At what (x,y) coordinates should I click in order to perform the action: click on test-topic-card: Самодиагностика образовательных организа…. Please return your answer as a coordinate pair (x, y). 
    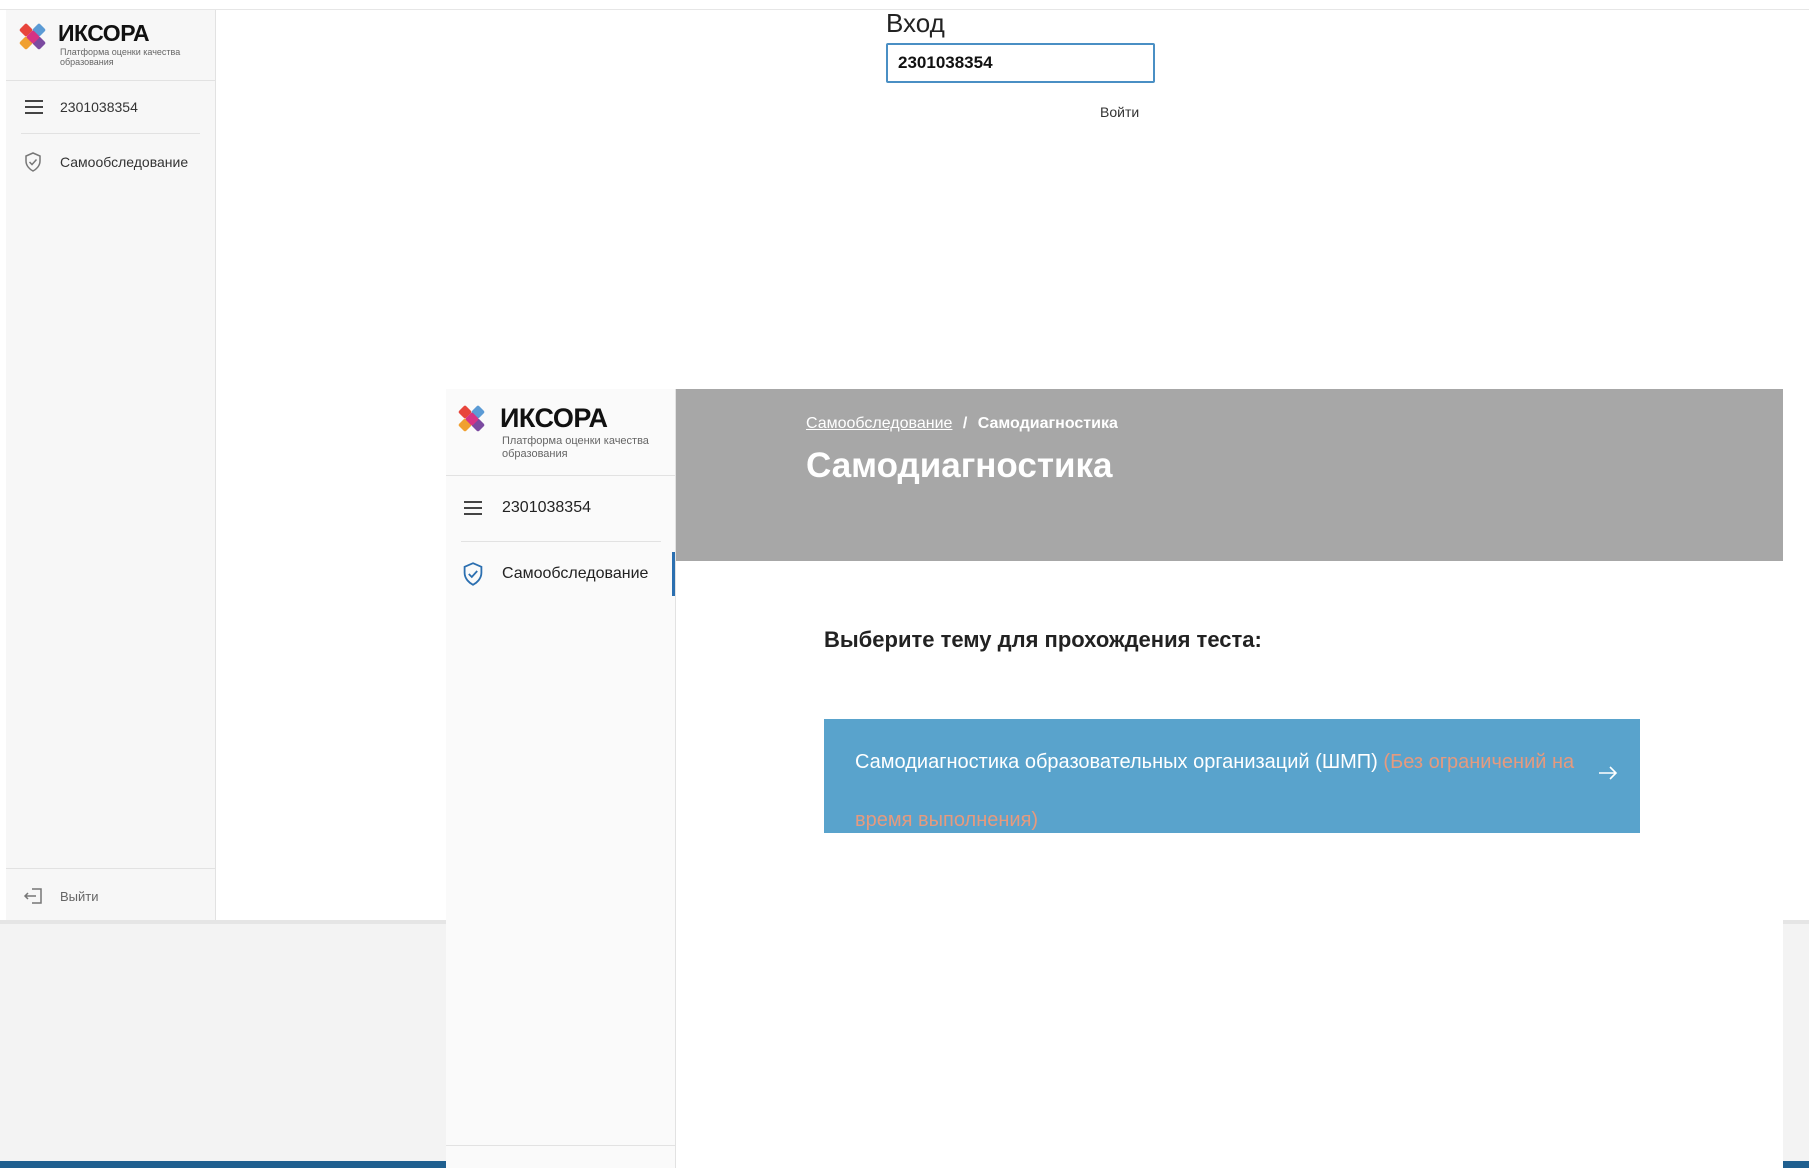
    Looking at the image, I should click on (1232, 776).